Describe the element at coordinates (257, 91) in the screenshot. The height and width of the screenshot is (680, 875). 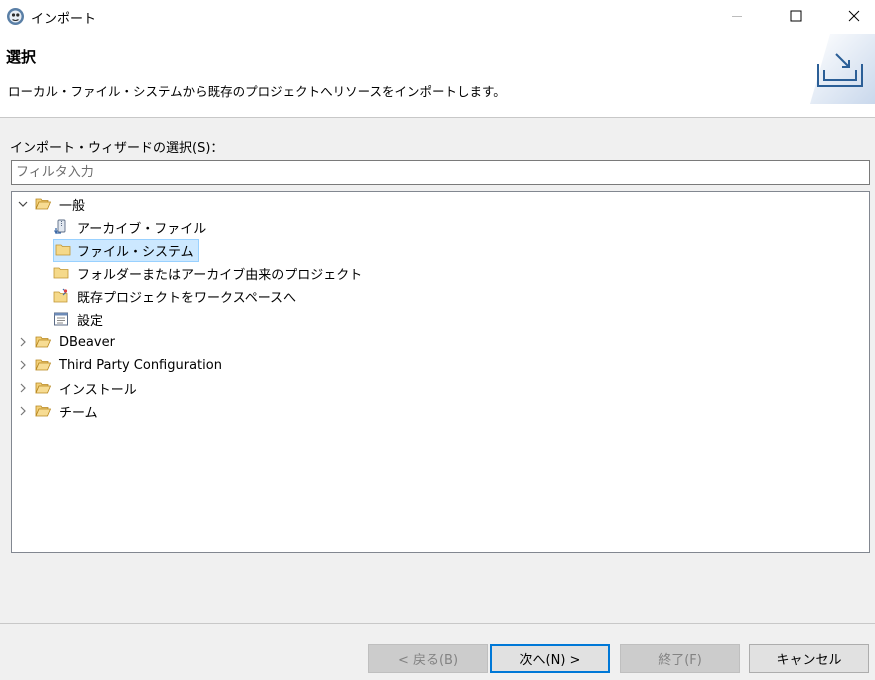
I see `page-description: ローカル・ファイル・システムから既存のプロジェクトへリソースをインポートします。` at that location.